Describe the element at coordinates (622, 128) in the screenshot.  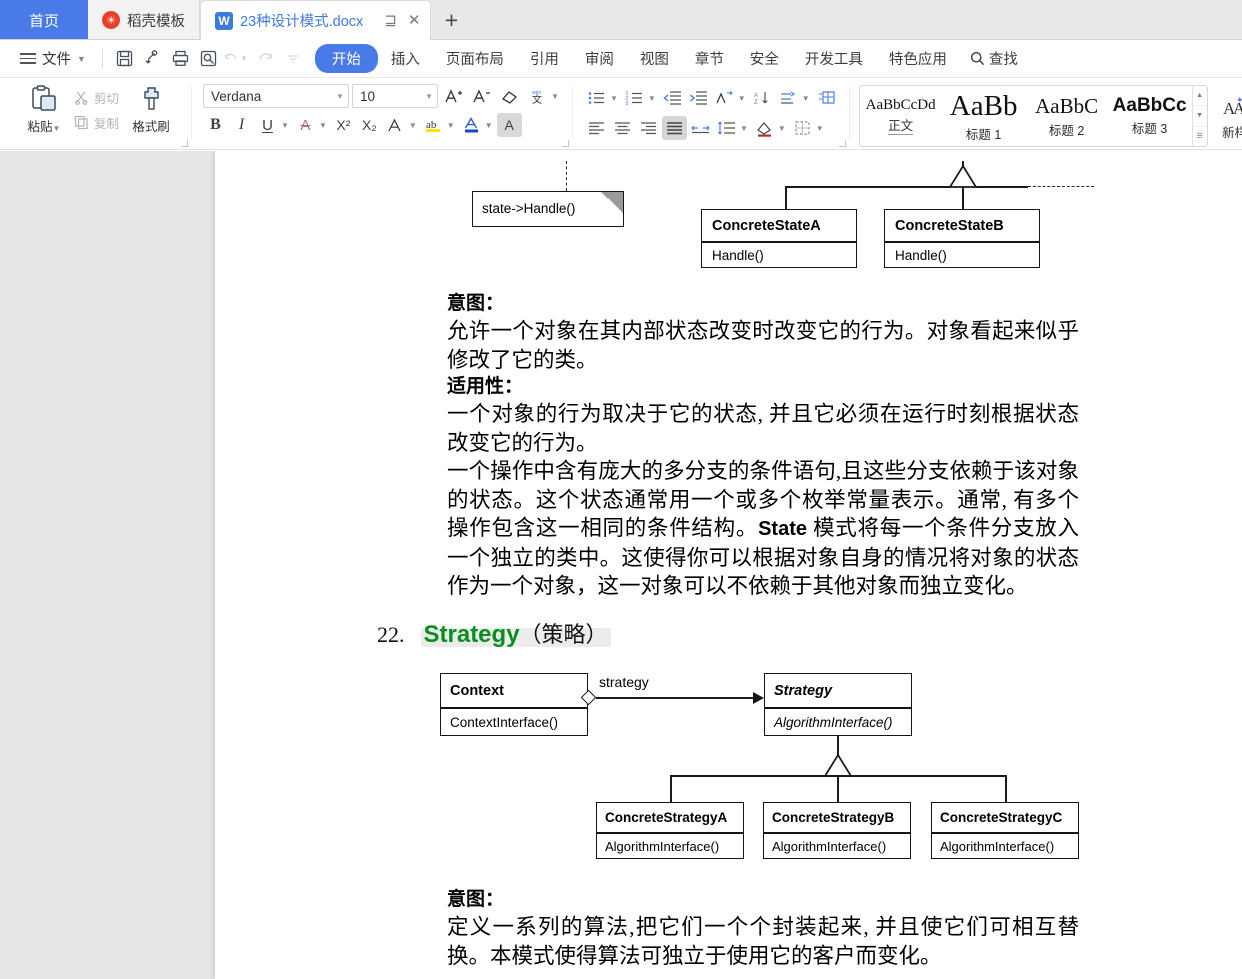
I see `align-center-button` at that location.